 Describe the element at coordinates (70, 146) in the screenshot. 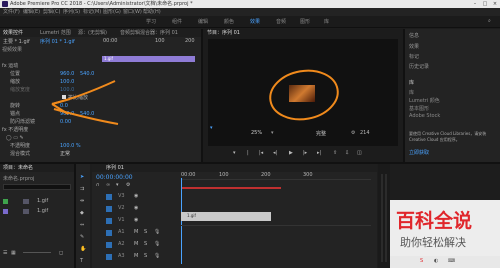

I see `opacity-value: 100.0 %` at that location.